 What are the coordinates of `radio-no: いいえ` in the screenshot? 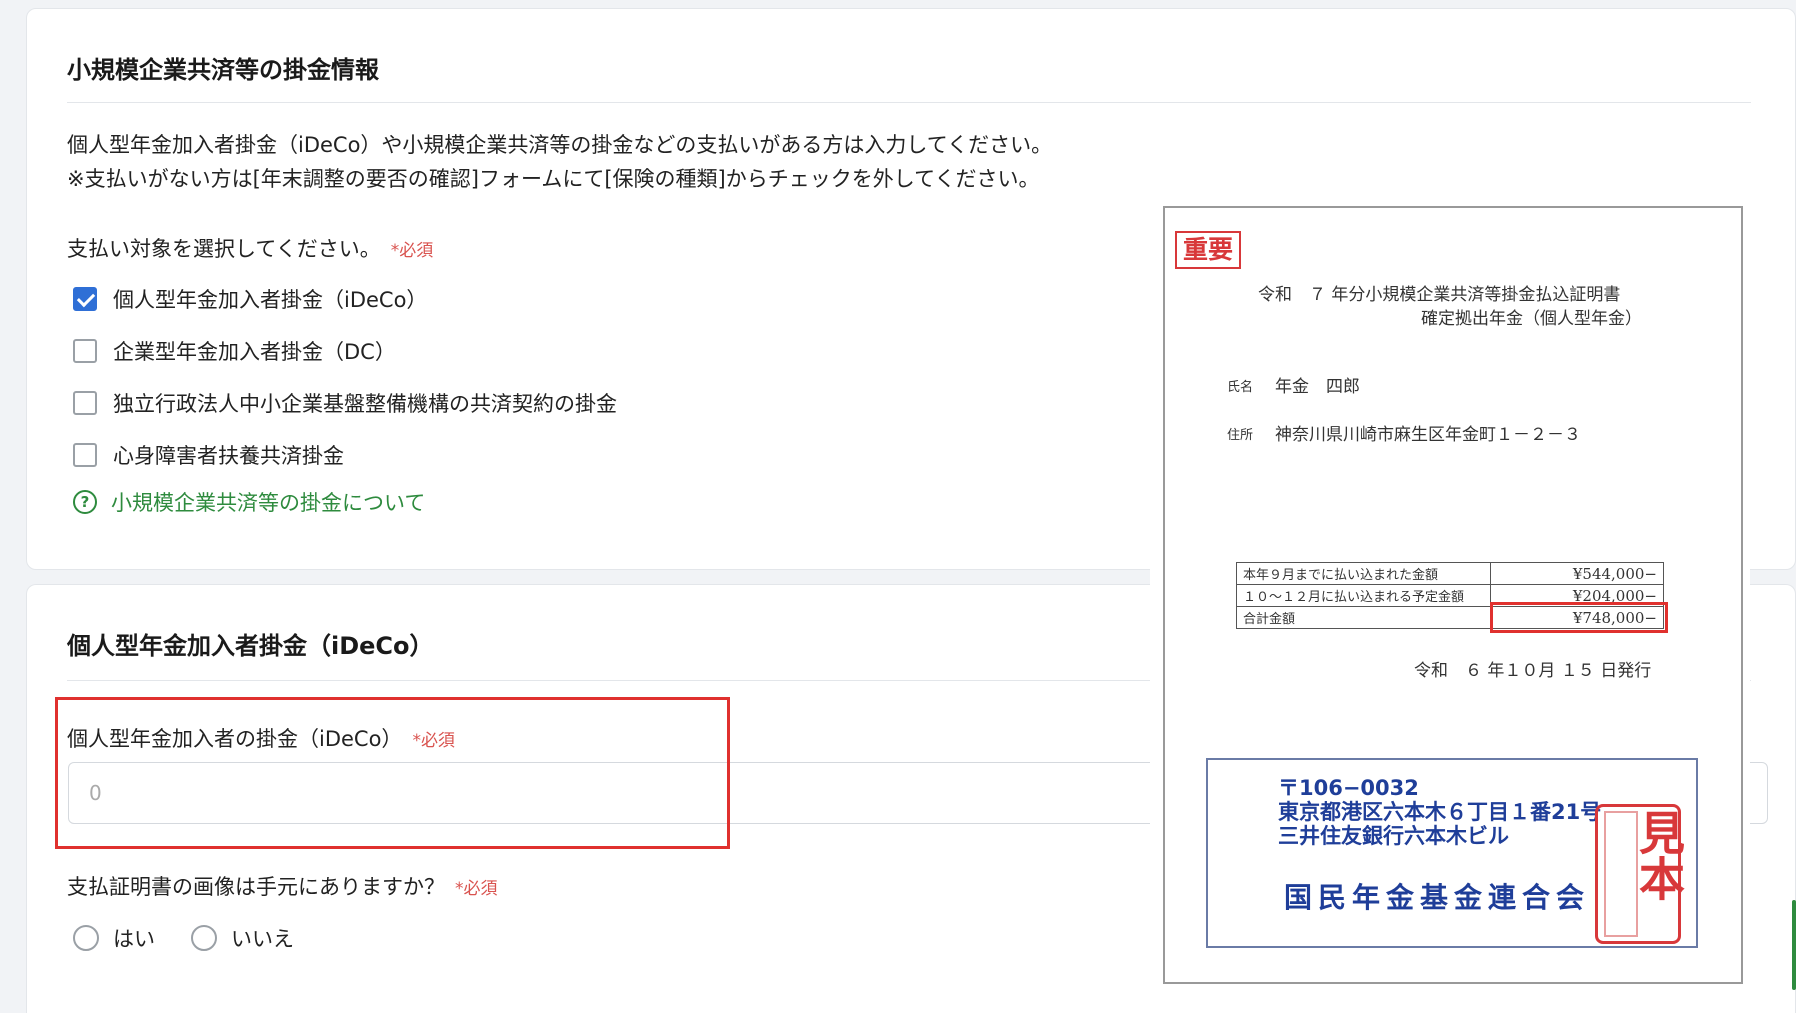 It's located at (242, 938).